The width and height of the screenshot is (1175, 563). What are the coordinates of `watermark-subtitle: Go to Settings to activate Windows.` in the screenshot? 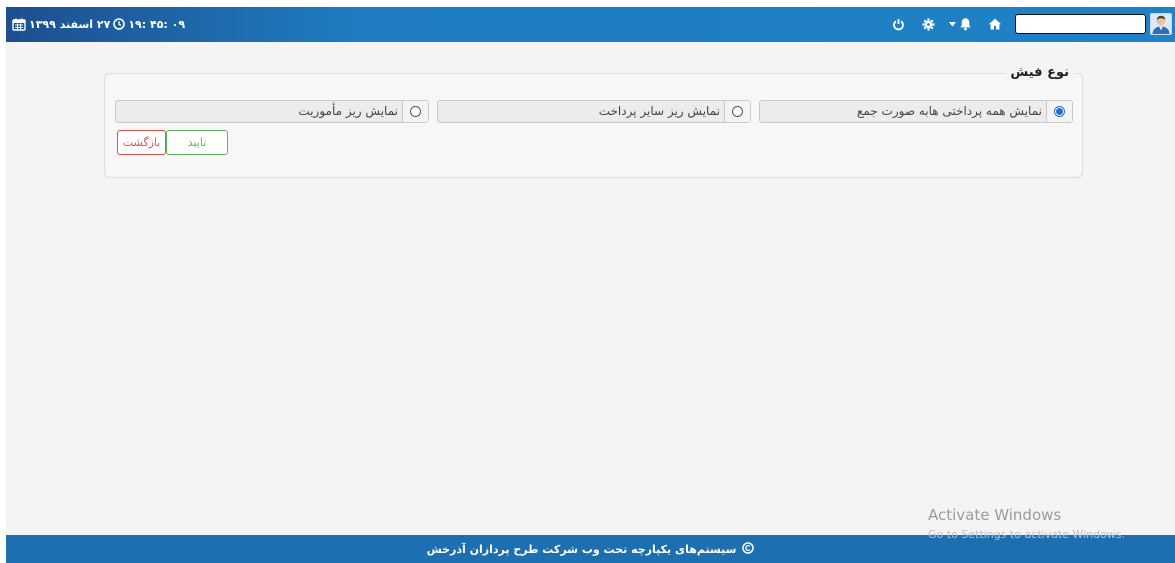 It's located at (1027, 534).